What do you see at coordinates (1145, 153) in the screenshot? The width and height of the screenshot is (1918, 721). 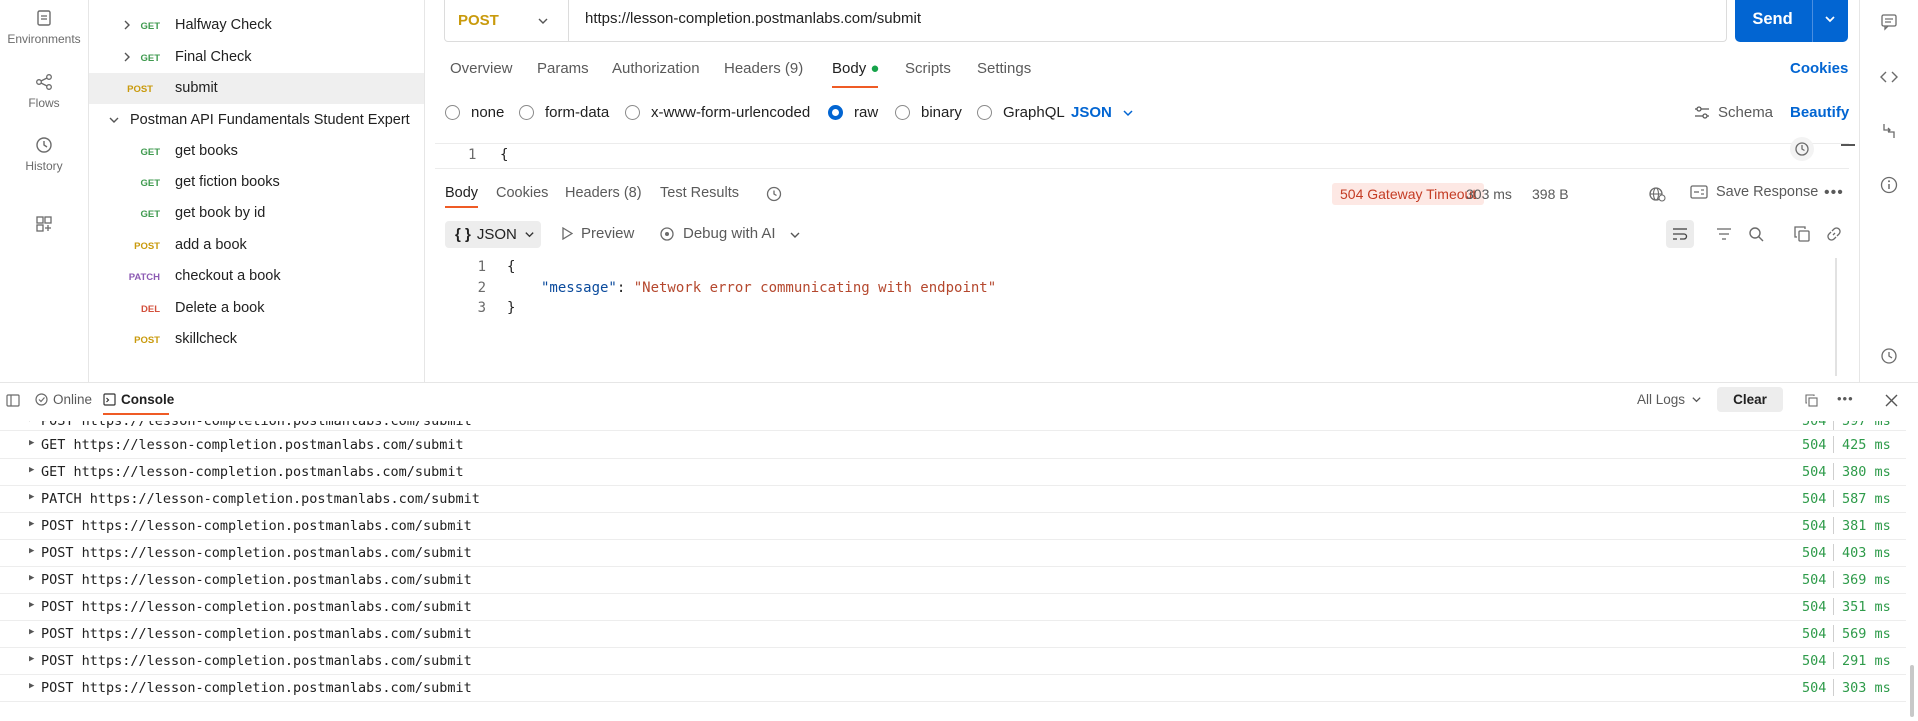 I see `request-body-editor: 1 {` at bounding box center [1145, 153].